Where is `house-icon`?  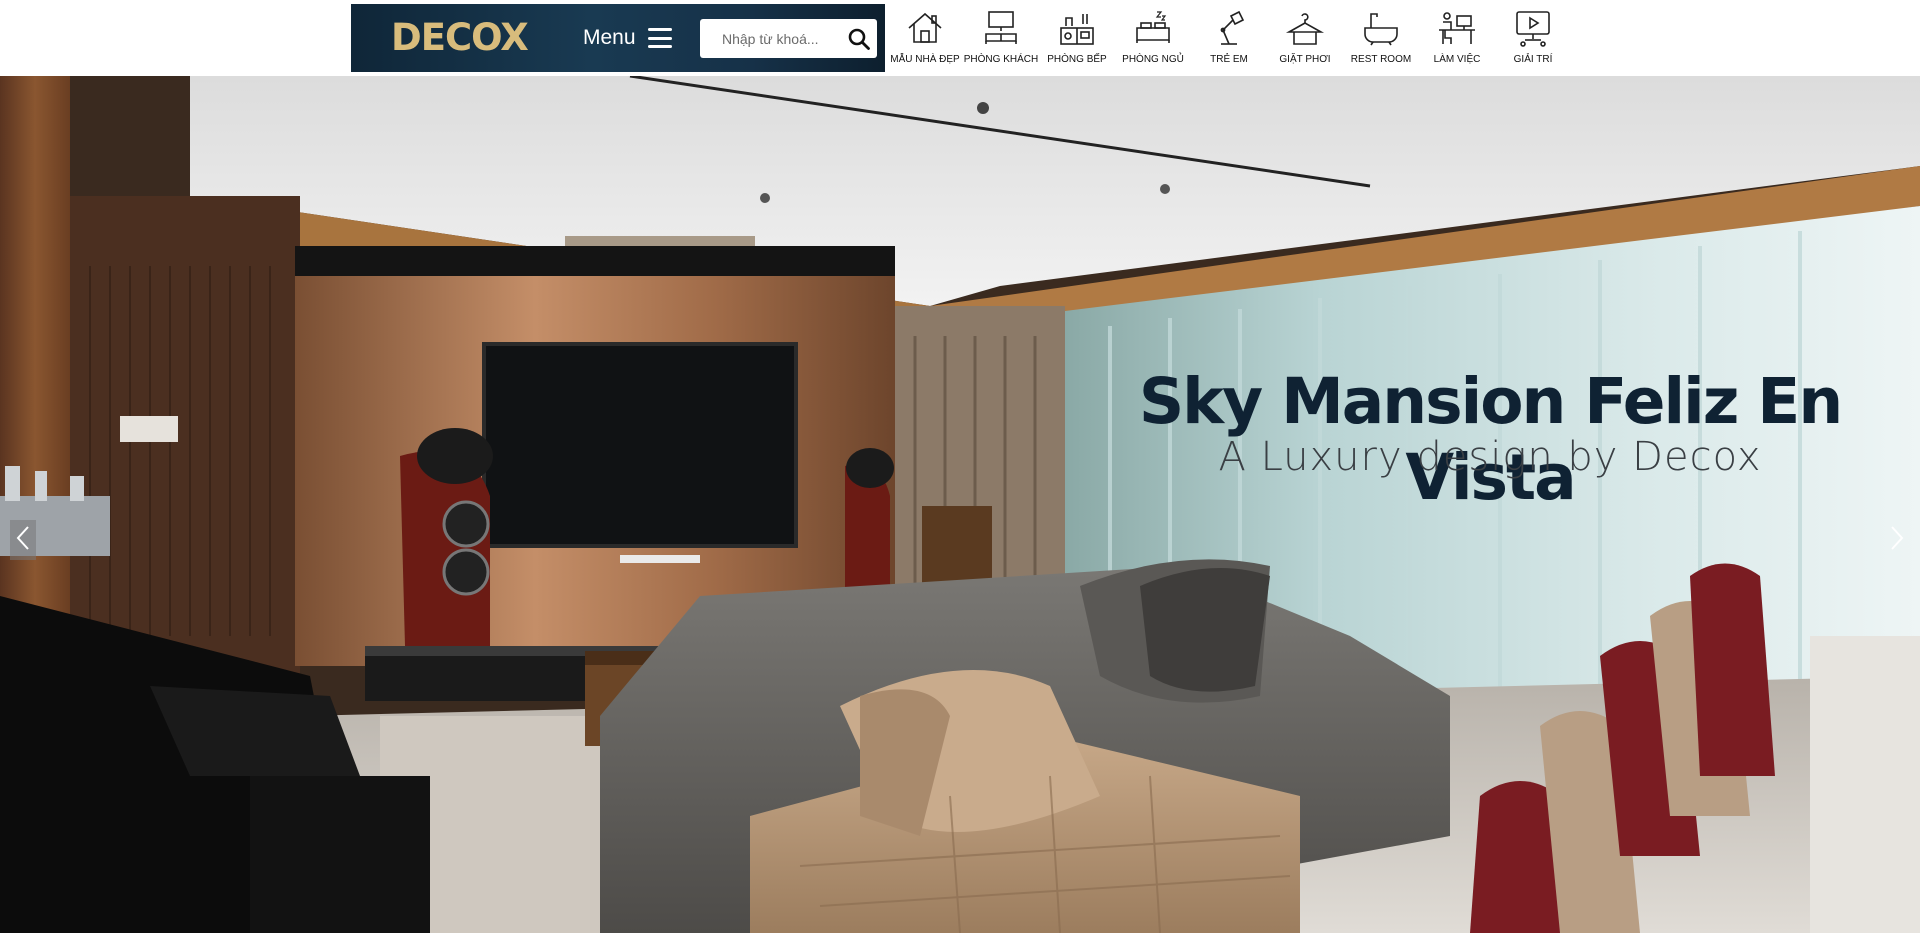
house-icon is located at coordinates (925, 28).